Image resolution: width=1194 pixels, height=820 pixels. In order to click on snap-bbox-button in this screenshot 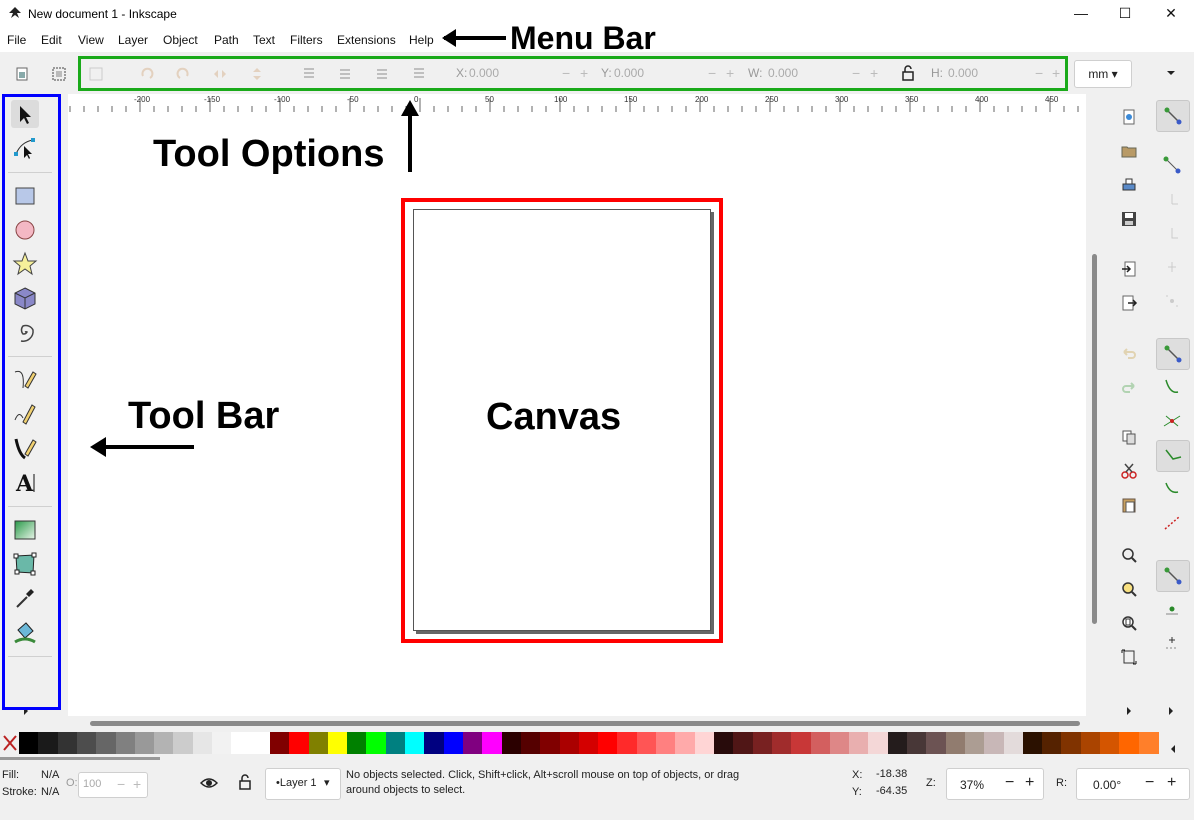, I will do `click(1172, 165)`.